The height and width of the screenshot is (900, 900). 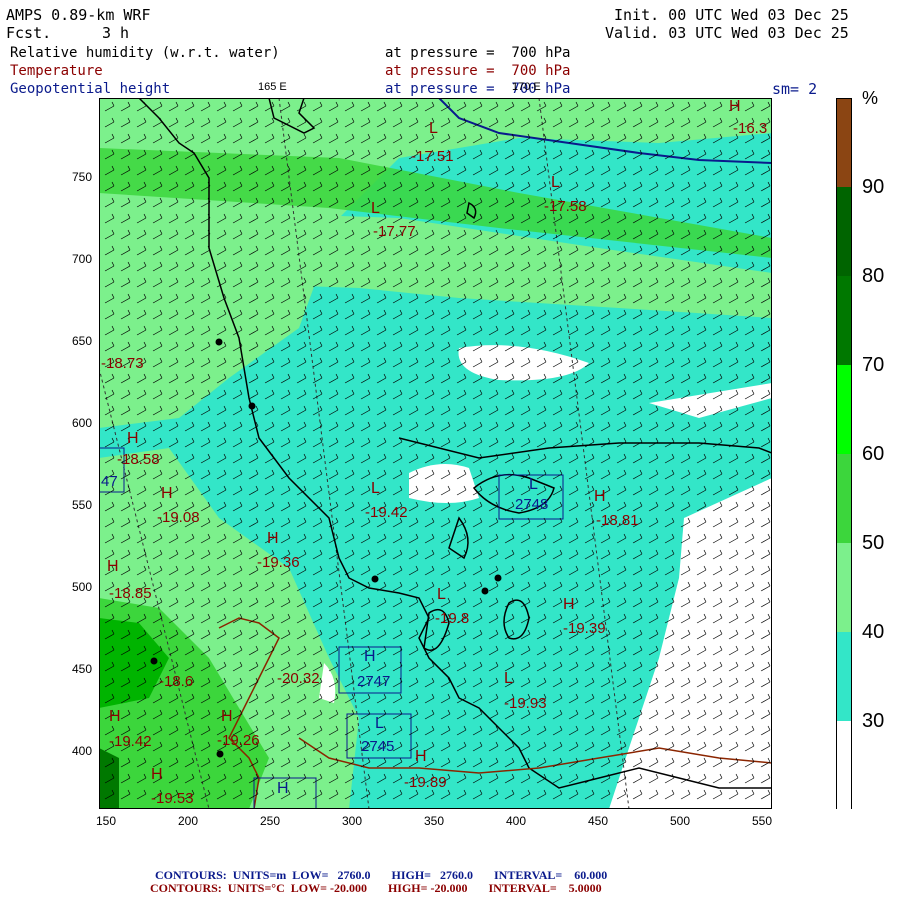 What do you see at coordinates (873, 543) in the screenshot?
I see `colorbar-label-50: 50` at bounding box center [873, 543].